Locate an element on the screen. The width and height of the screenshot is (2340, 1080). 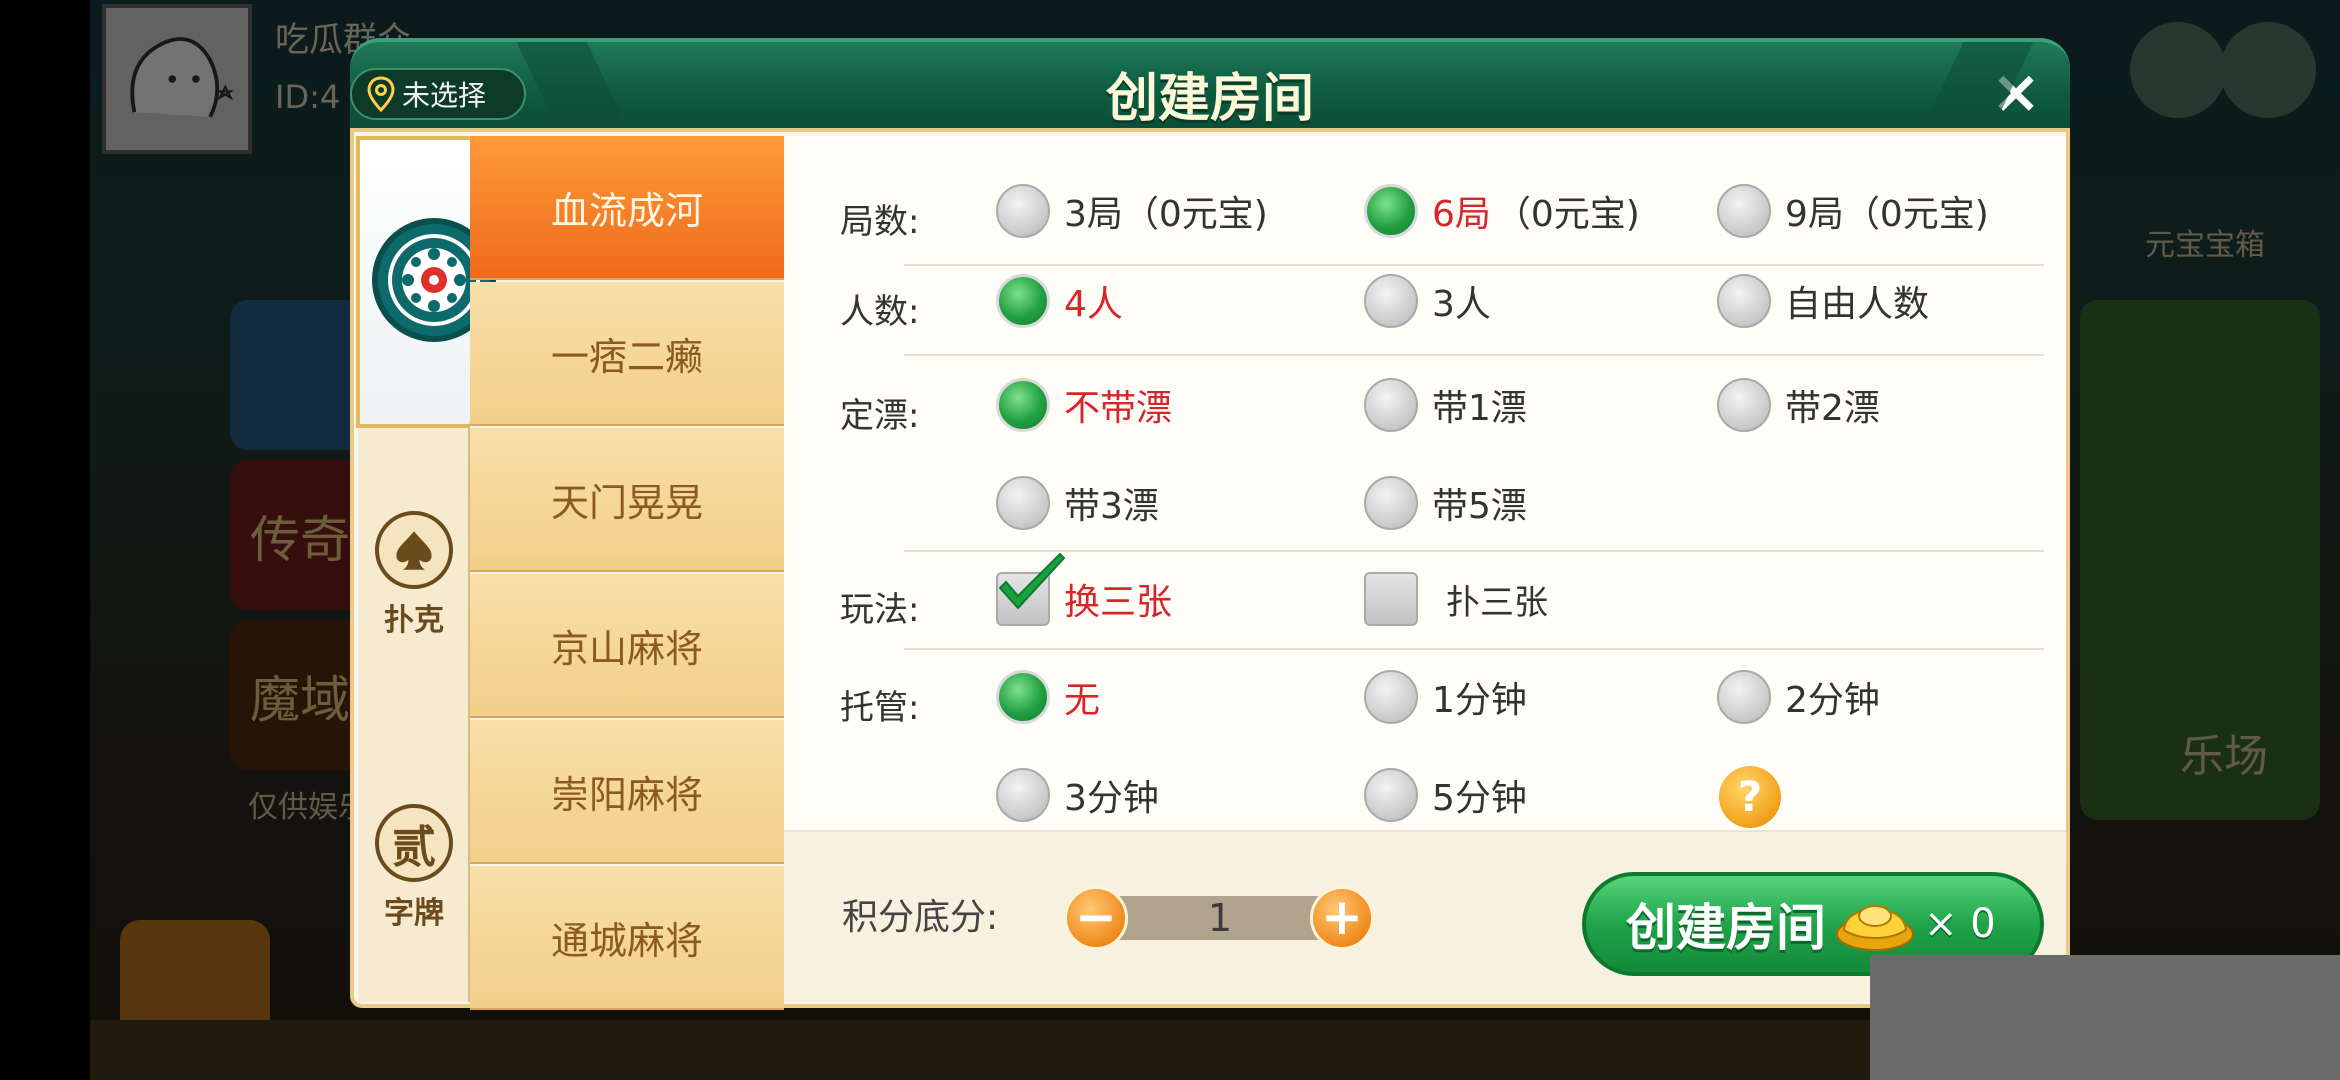
auto-option-5min: 5分钟 is located at coordinates (1445, 795).